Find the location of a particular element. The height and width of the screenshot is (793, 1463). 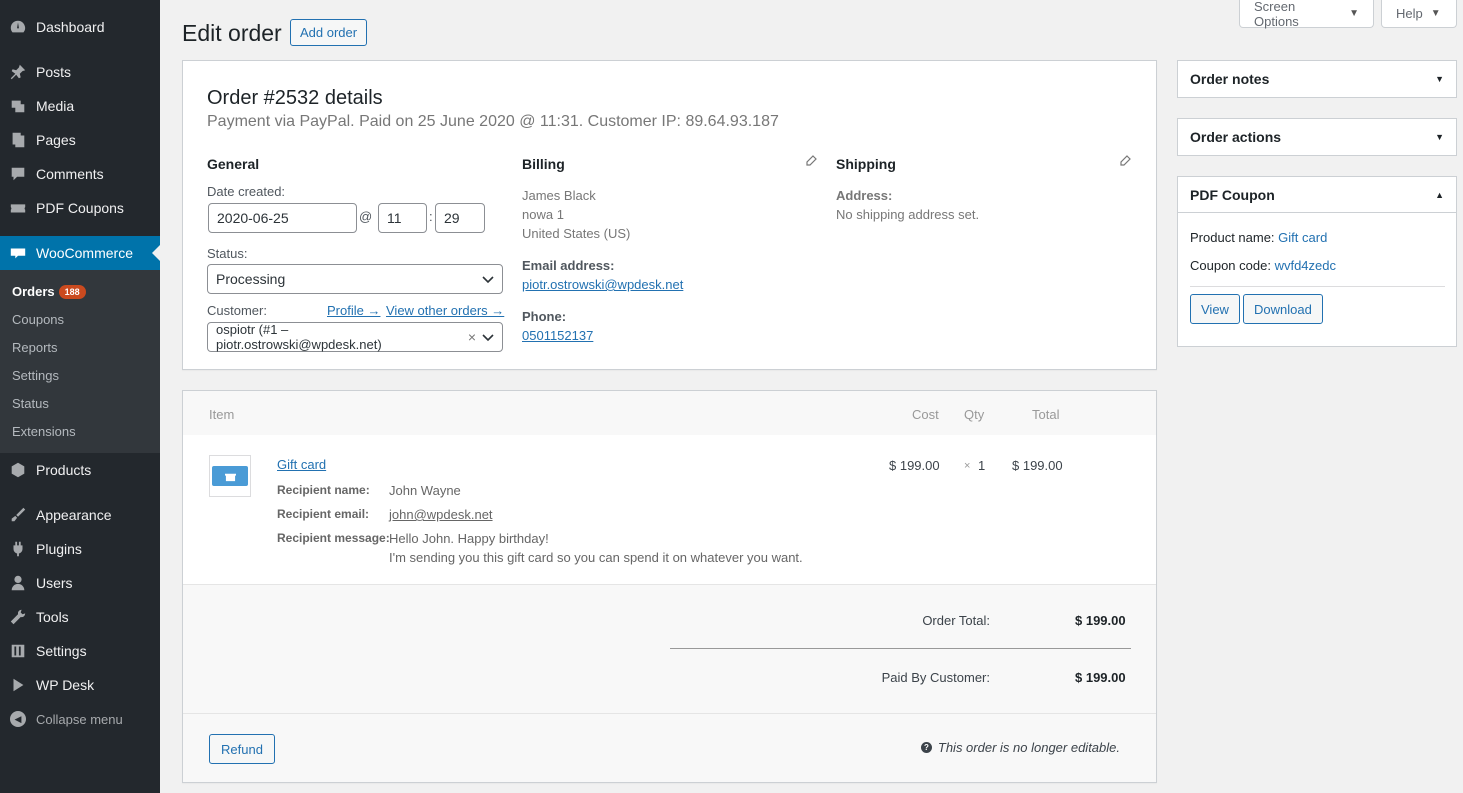

help-label: Help is located at coordinates (1409, 13).